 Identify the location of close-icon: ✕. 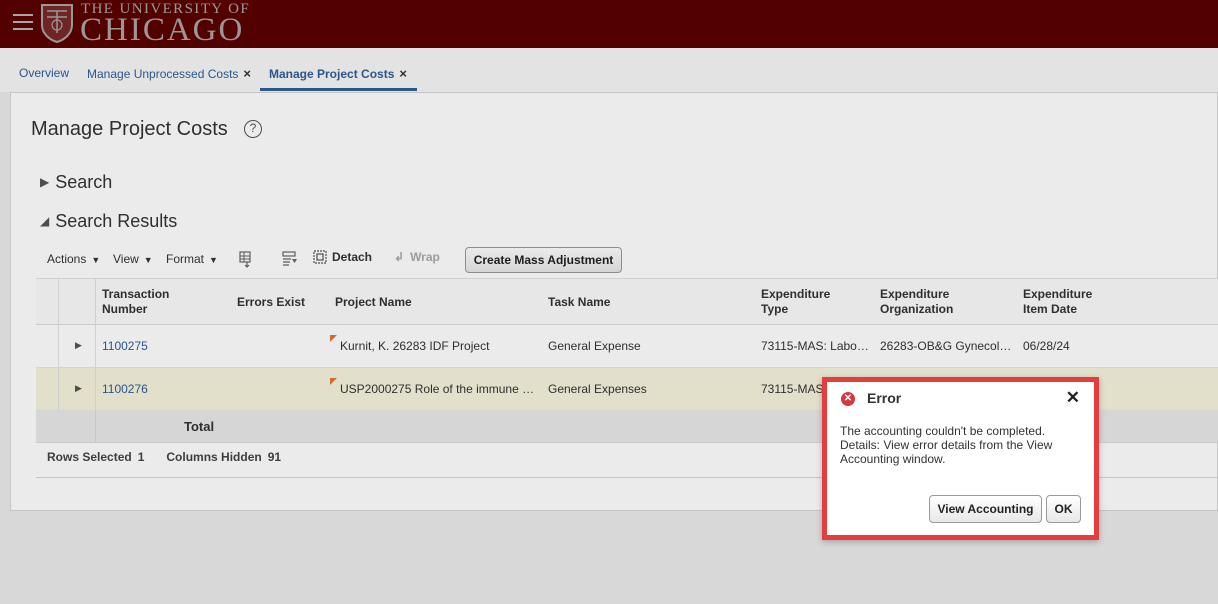
(1073, 398).